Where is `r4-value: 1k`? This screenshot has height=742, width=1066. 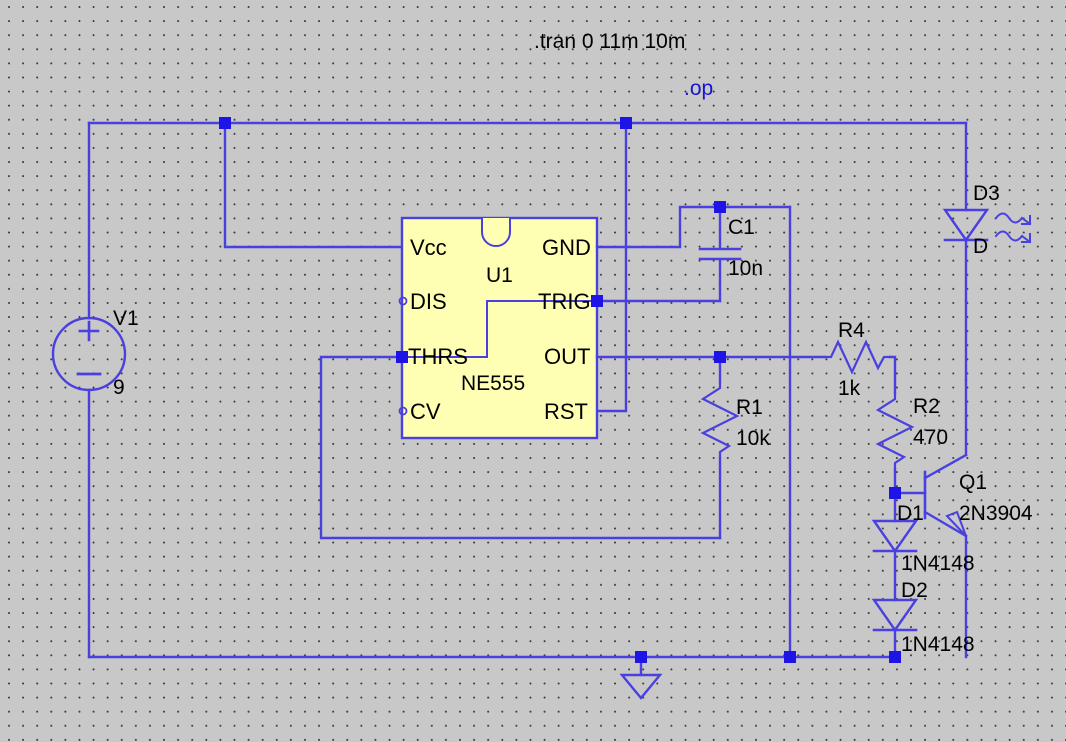
r4-value: 1k is located at coordinates (849, 388).